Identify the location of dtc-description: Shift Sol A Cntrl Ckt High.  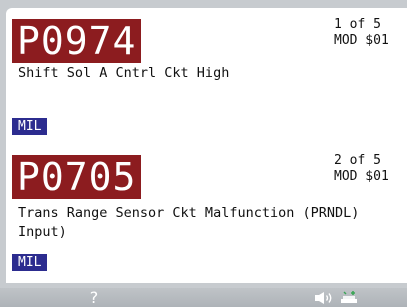
(124, 73).